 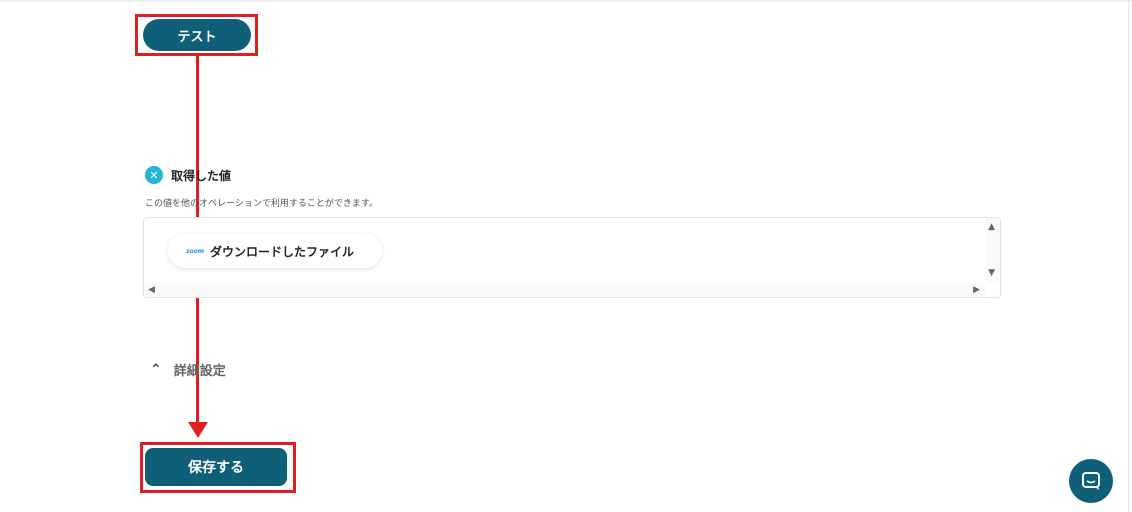 I want to click on result-title: 取得した値, so click(x=201, y=175).